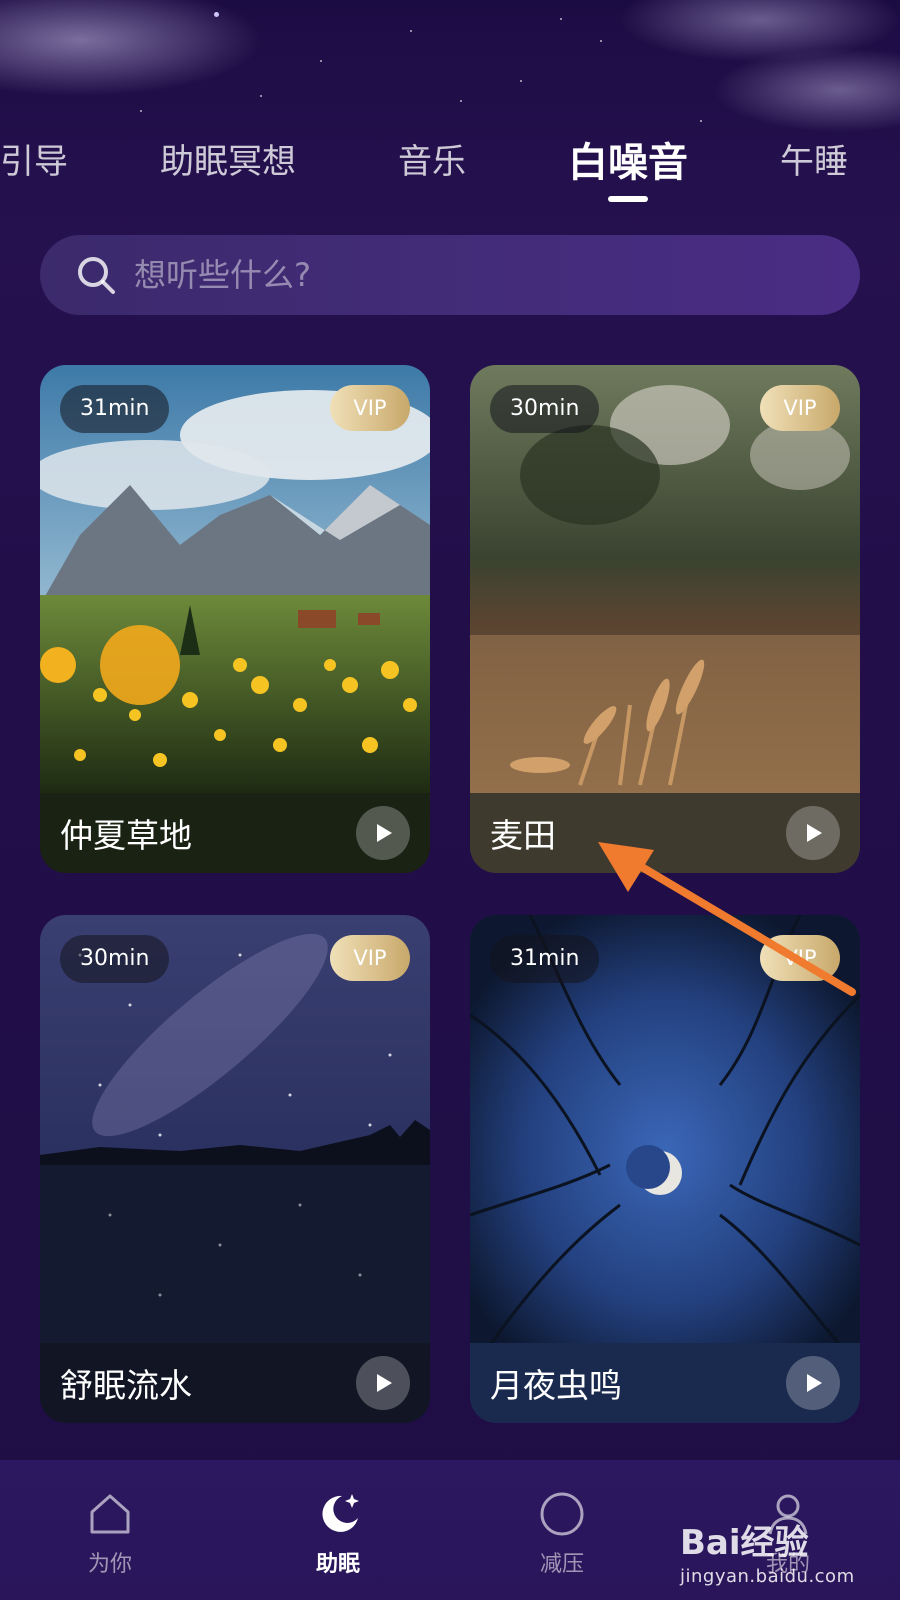 The height and width of the screenshot is (1600, 900). I want to click on card-title: 仲夏草地, so click(126, 835).